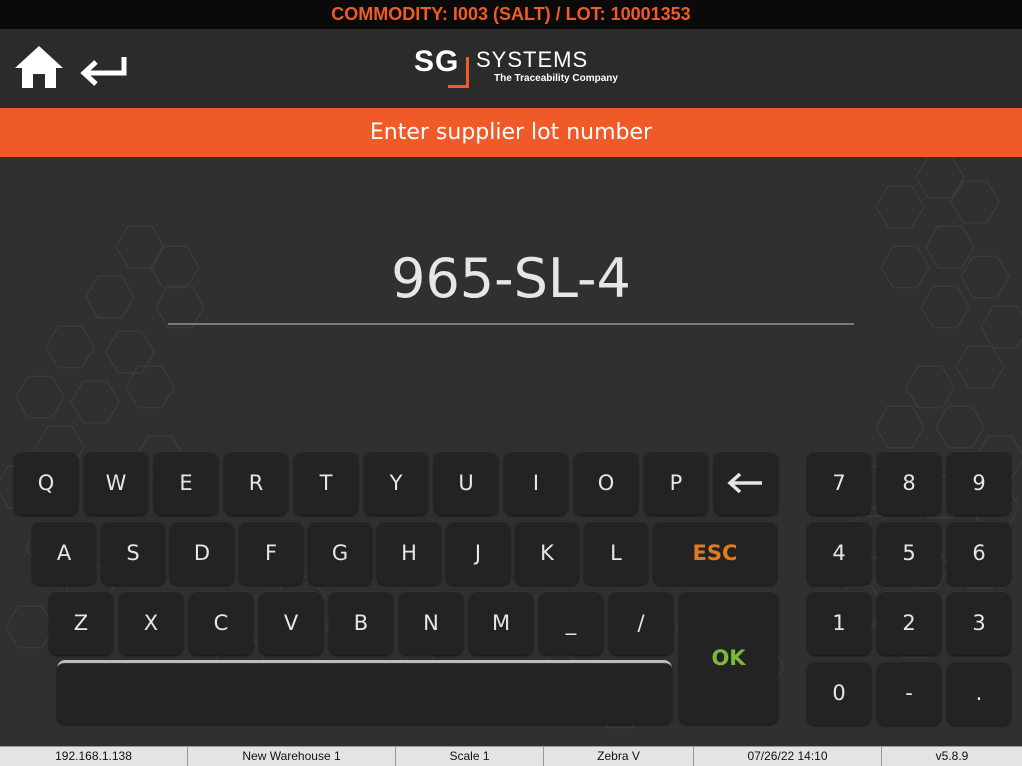 This screenshot has width=1022, height=766. I want to click on backspace-arrow-icon, so click(744, 483).